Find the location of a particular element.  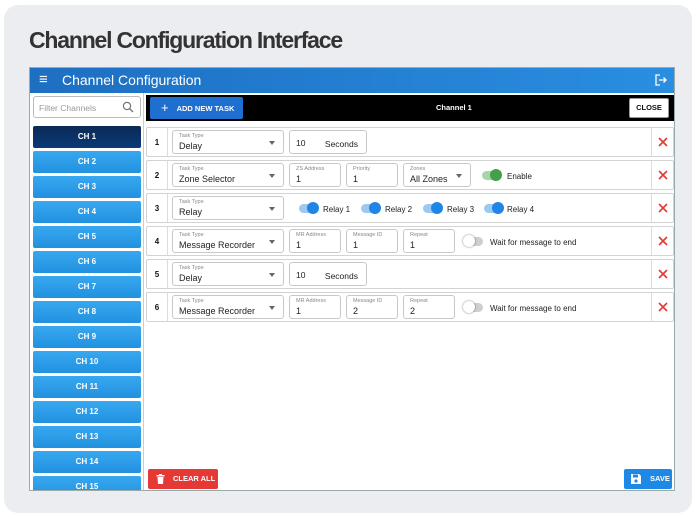

relay-1-label: Relay 1 is located at coordinates (337, 209).